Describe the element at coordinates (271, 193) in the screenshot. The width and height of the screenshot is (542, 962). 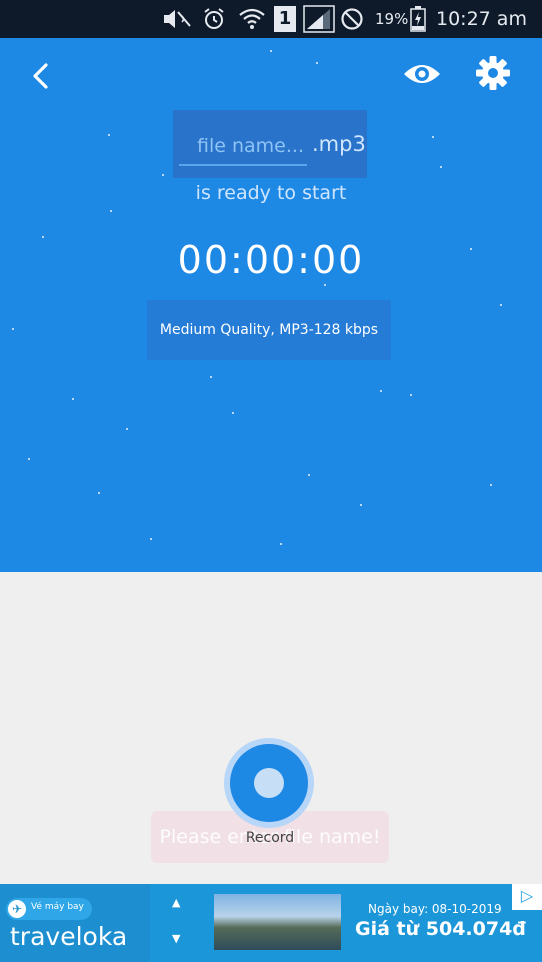
I see `ready-status: is ready to start` at that location.